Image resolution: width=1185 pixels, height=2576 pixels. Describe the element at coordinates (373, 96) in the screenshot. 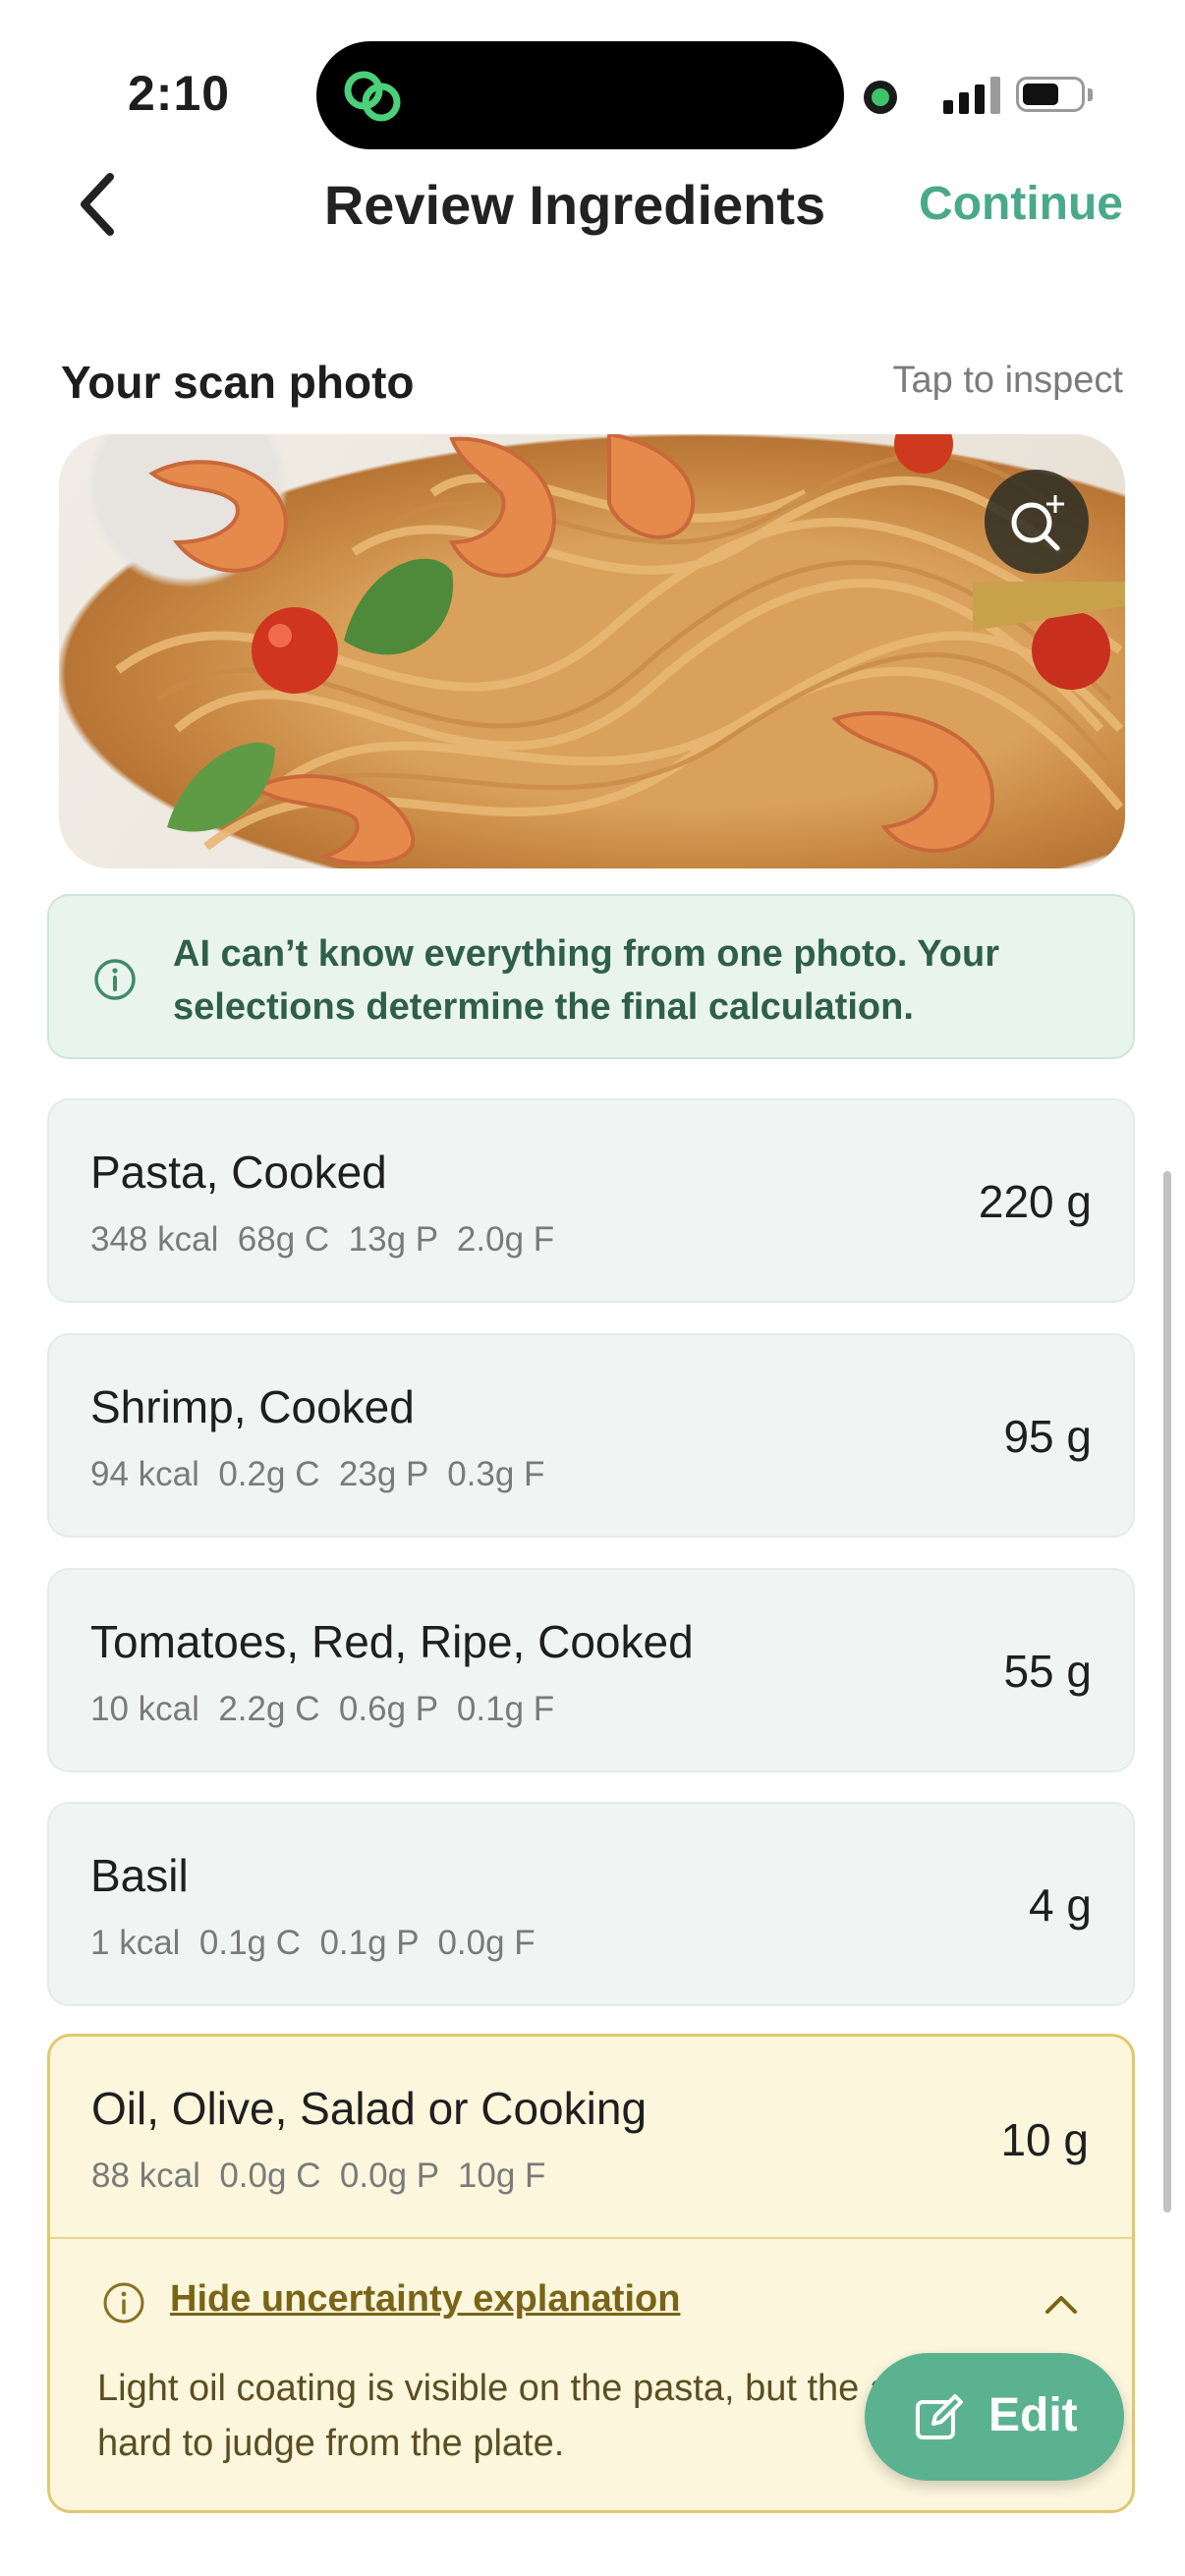

I see `app-link-icon` at that location.